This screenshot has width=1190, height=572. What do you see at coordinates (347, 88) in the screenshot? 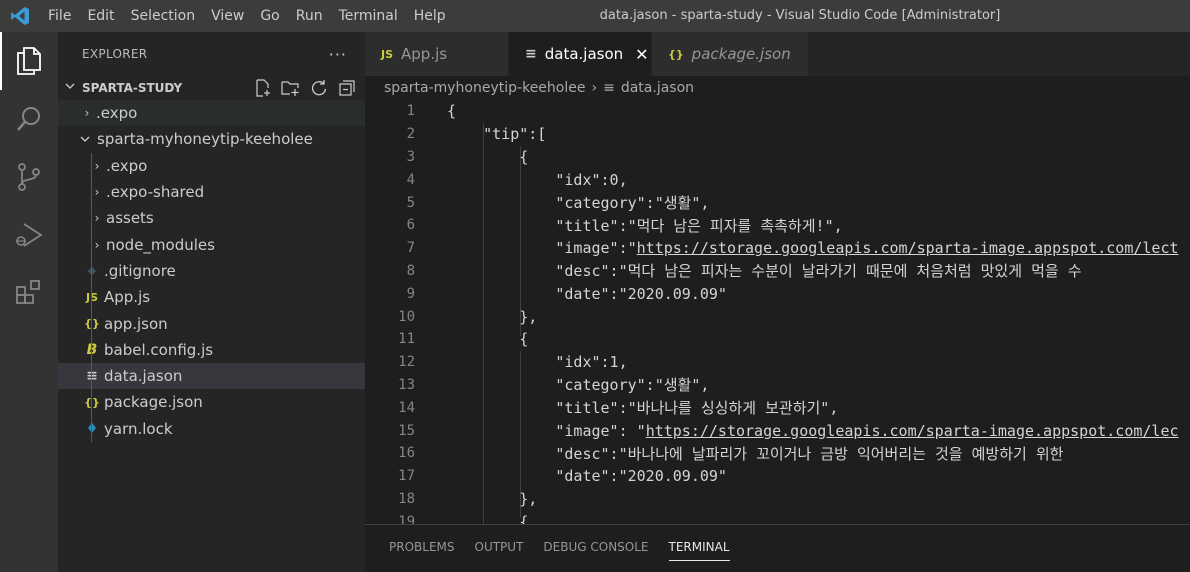
I see `collapse-all-icon` at bounding box center [347, 88].